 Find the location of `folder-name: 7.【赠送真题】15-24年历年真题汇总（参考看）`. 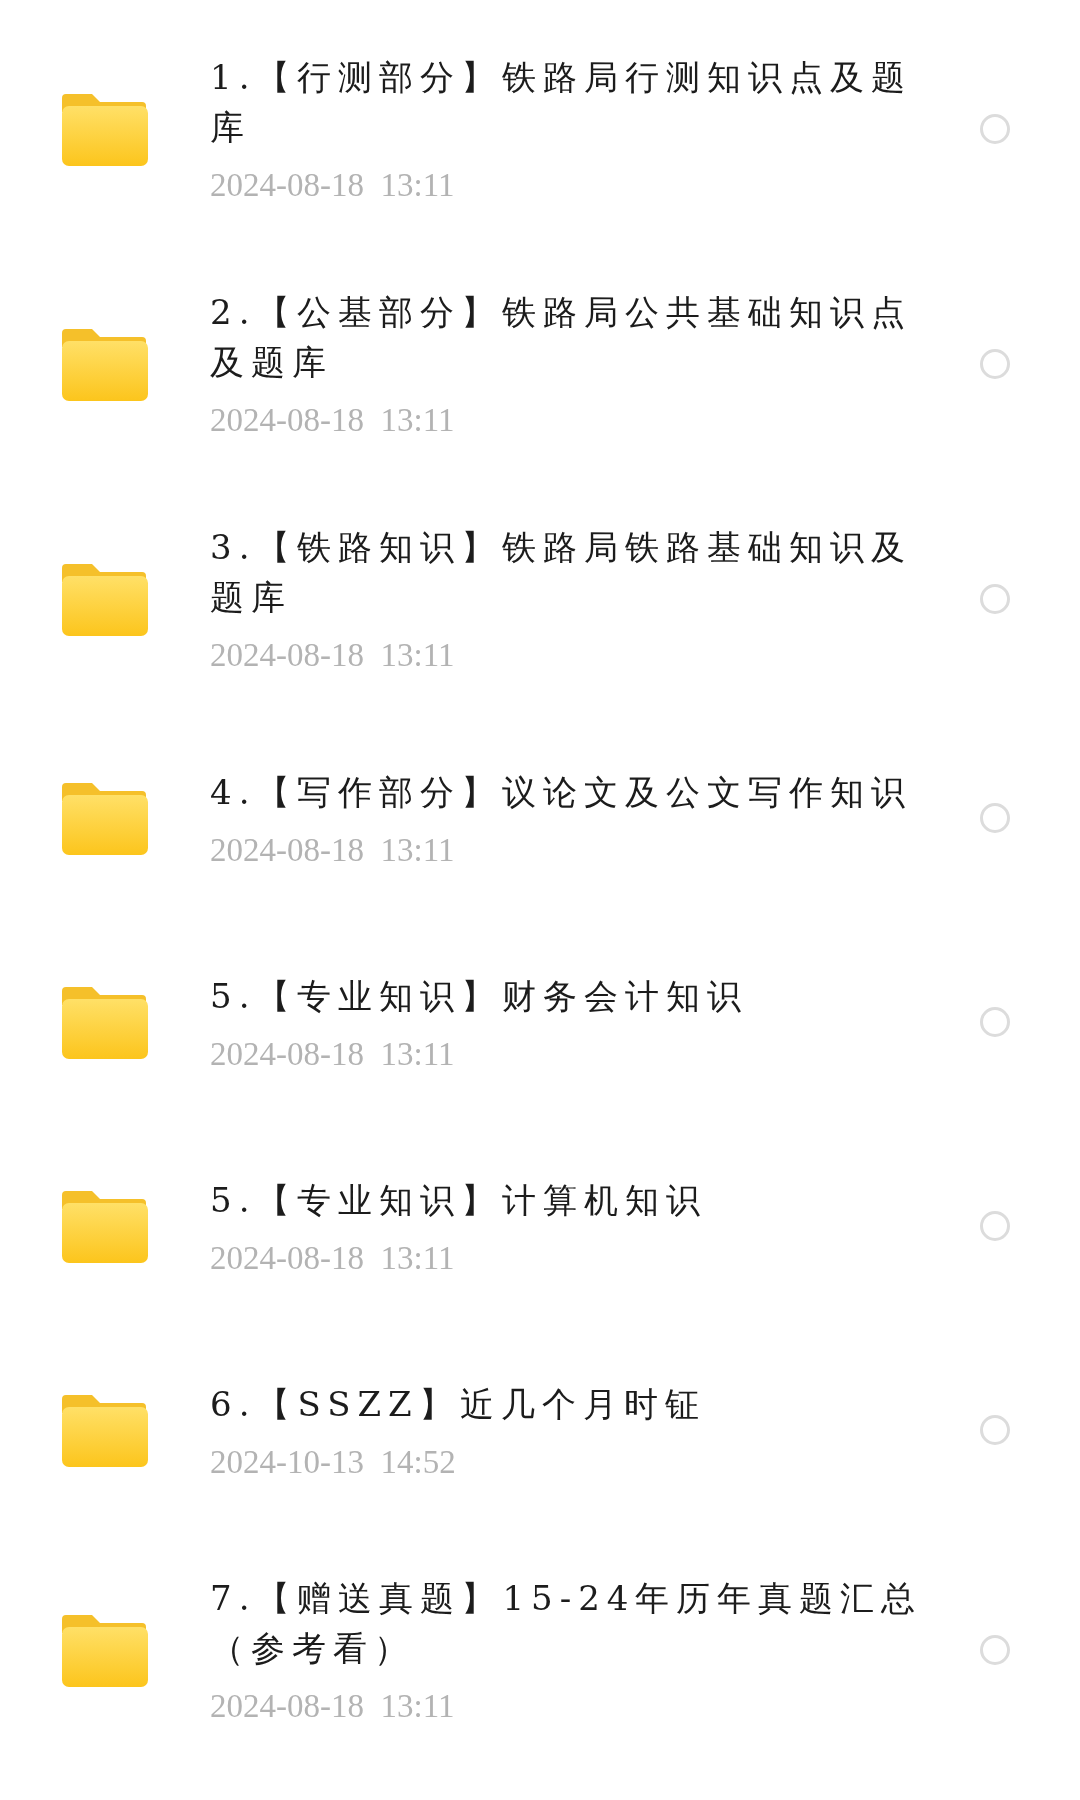

folder-name: 7.【赠送真题】15-24年历年真题汇总（参考看） is located at coordinates (567, 1623).